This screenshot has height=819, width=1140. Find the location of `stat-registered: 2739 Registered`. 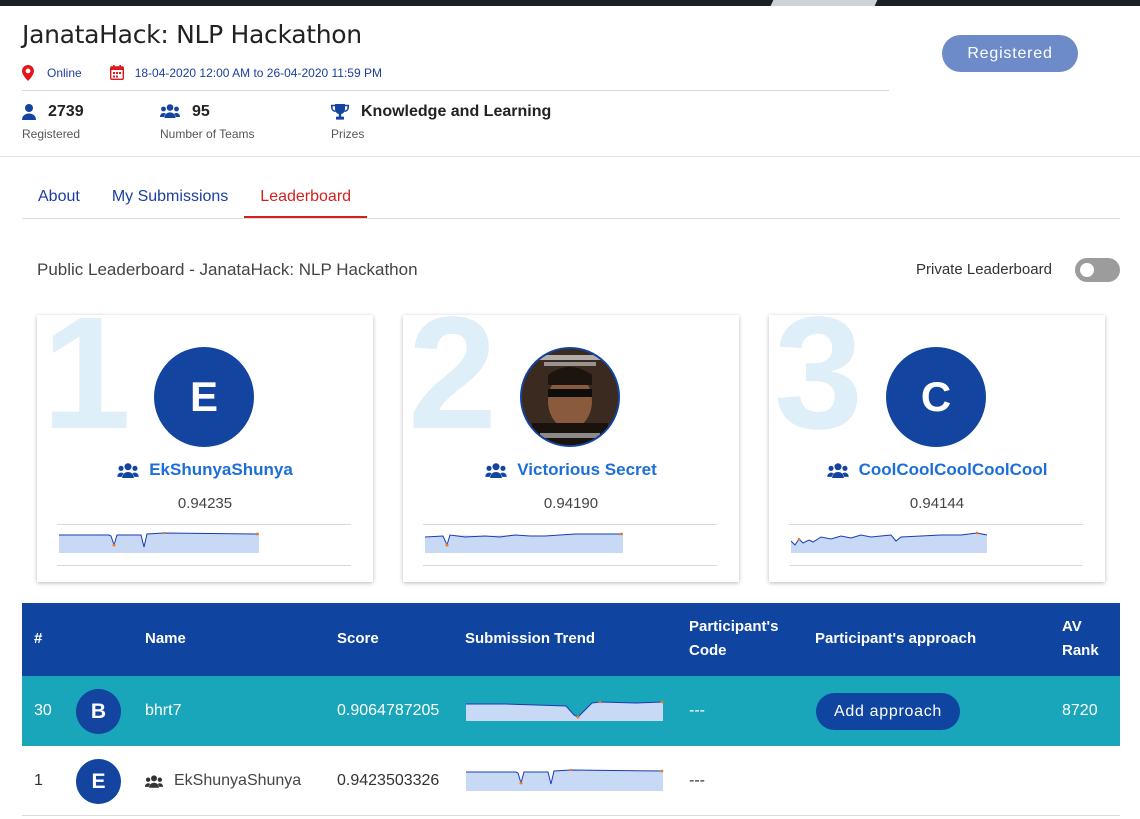

stat-registered: 2739 Registered is located at coordinates (53, 121).